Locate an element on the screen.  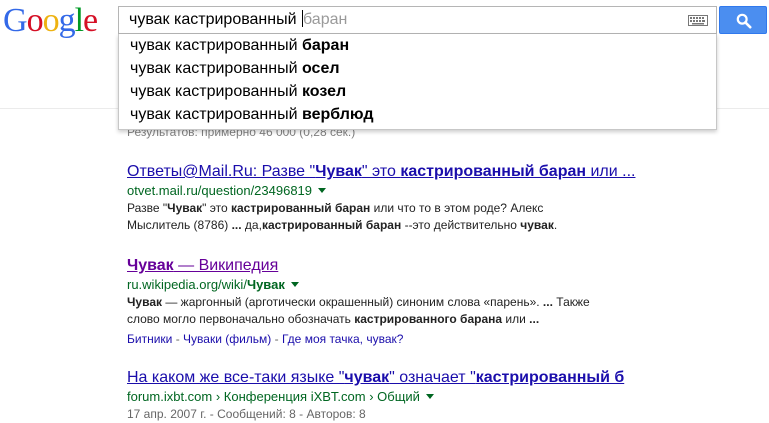
url-text: otvet.mail.ru/question/23496819 is located at coordinates (220, 190).